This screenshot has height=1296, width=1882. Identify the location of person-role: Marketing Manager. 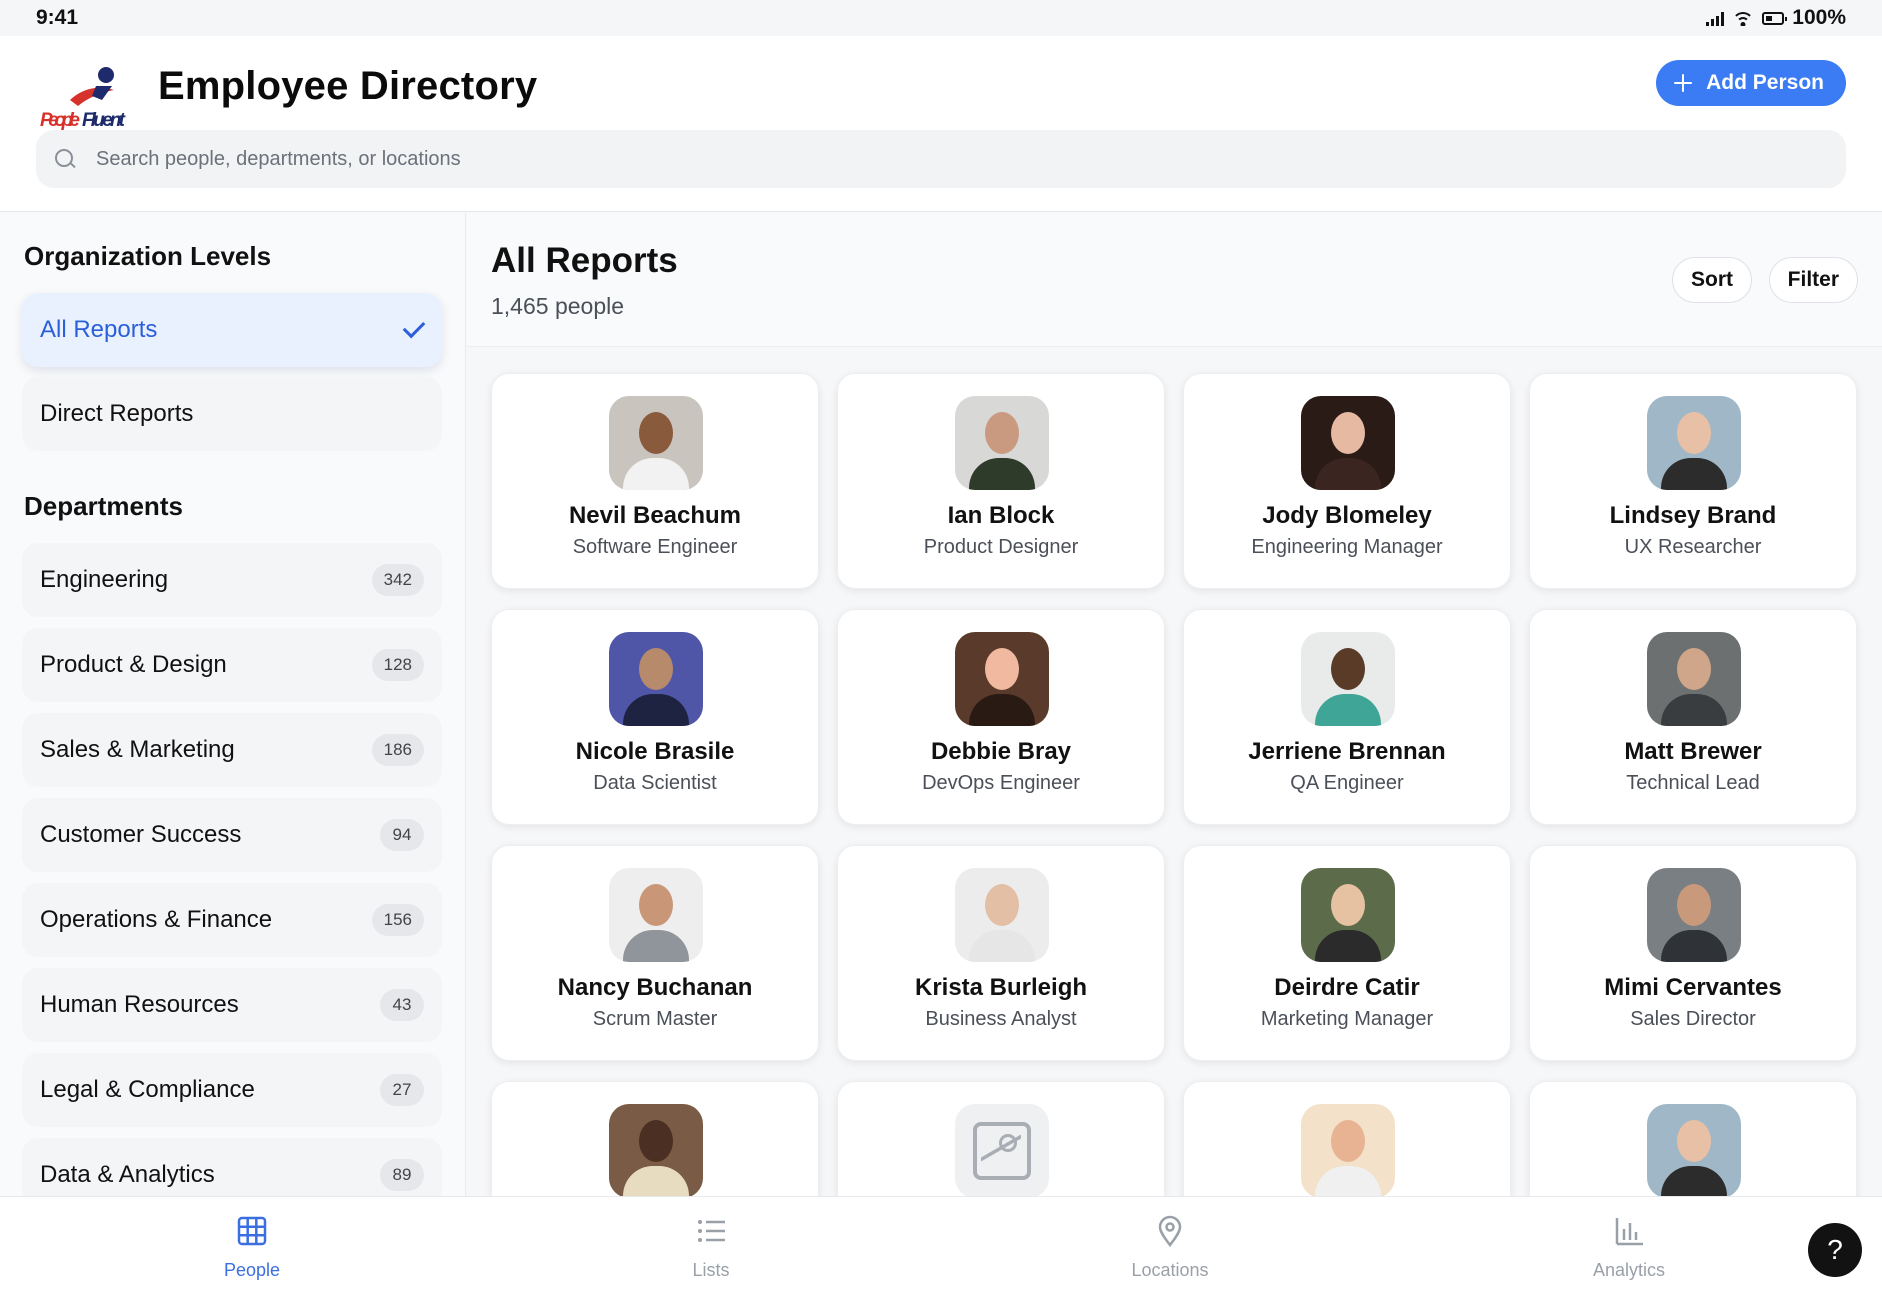
(1347, 1019).